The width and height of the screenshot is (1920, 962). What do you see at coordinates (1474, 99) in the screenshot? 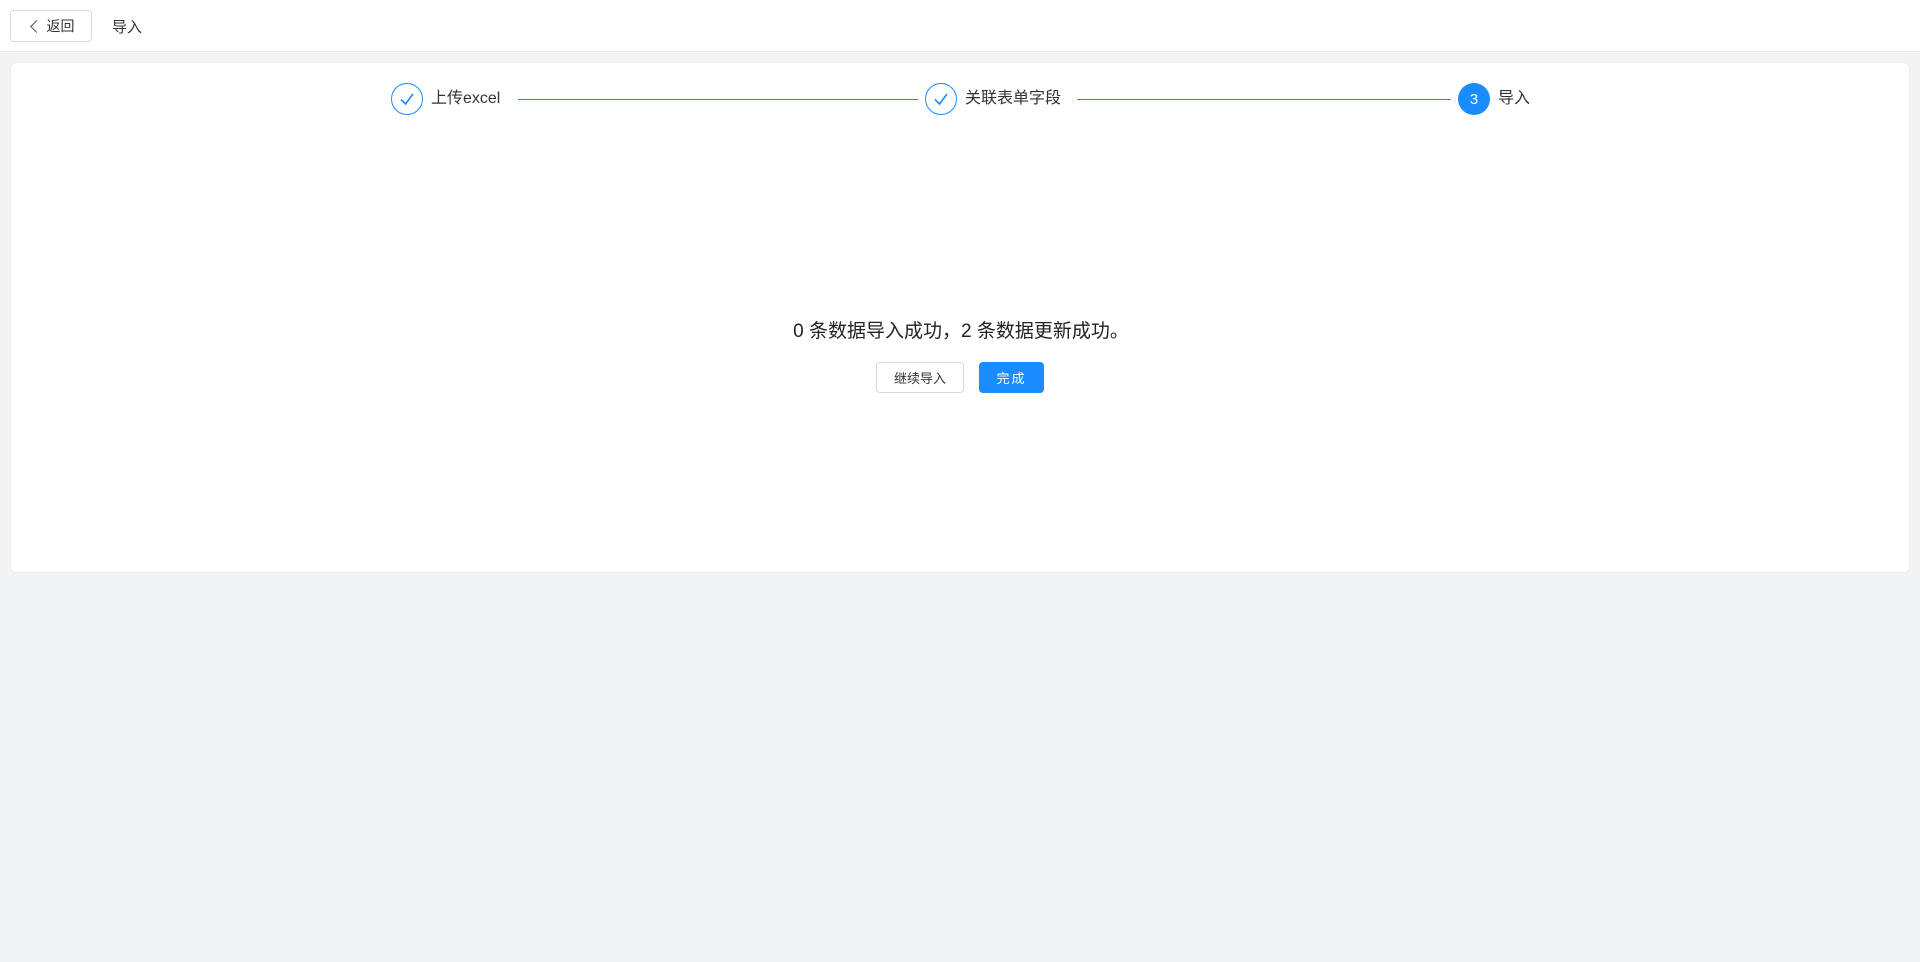
I see `step-3-number: 3` at bounding box center [1474, 99].